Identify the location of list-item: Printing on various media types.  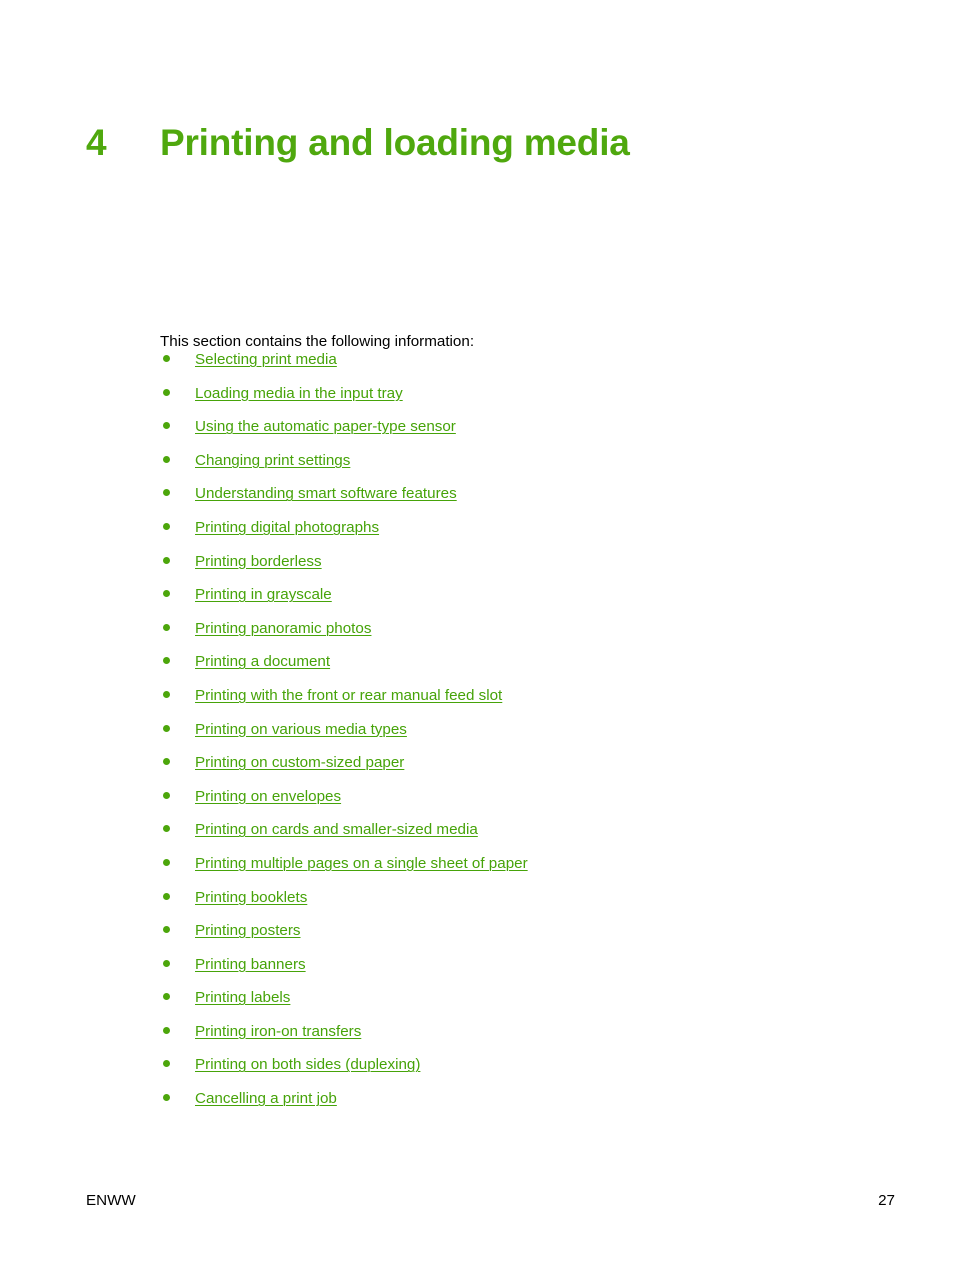
(510, 737).